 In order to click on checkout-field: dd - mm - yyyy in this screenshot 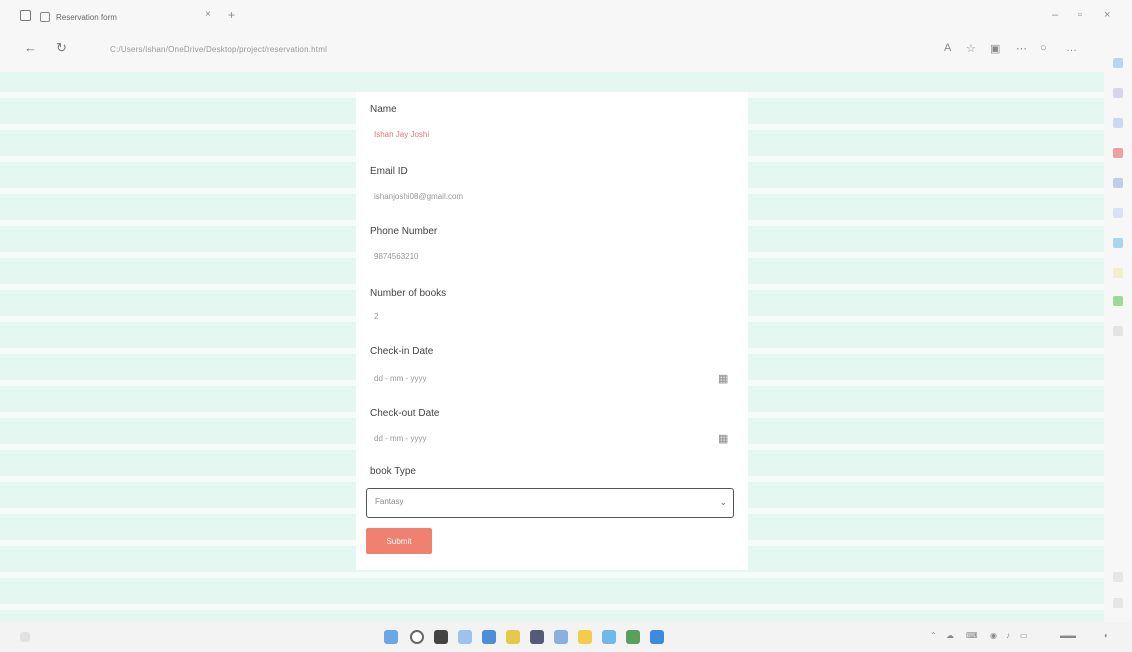, I will do `click(400, 438)`.